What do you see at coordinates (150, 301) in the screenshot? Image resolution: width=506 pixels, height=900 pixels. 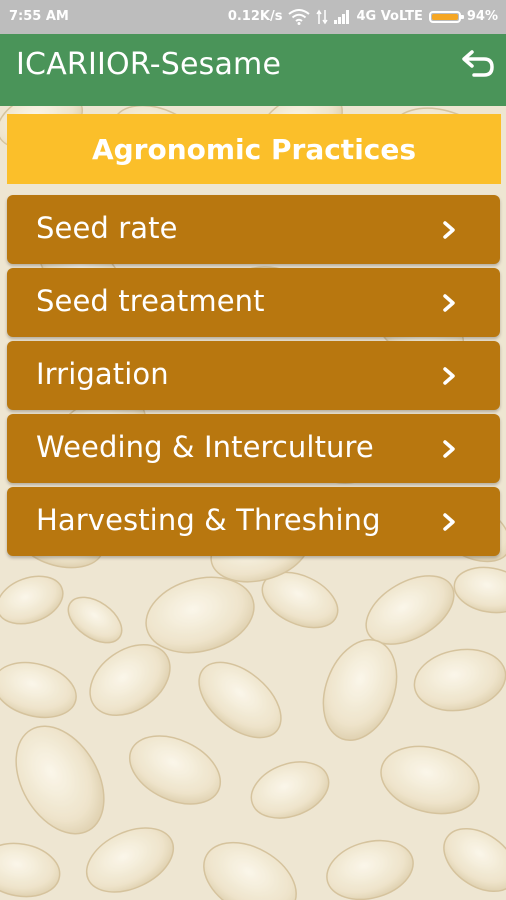 I see `menu-item-label: Seed treatment` at bounding box center [150, 301].